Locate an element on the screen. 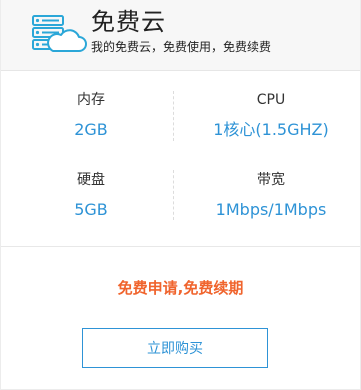  page-subtitle: 我的免费云，免费使用，免费续费 is located at coordinates (181, 47).